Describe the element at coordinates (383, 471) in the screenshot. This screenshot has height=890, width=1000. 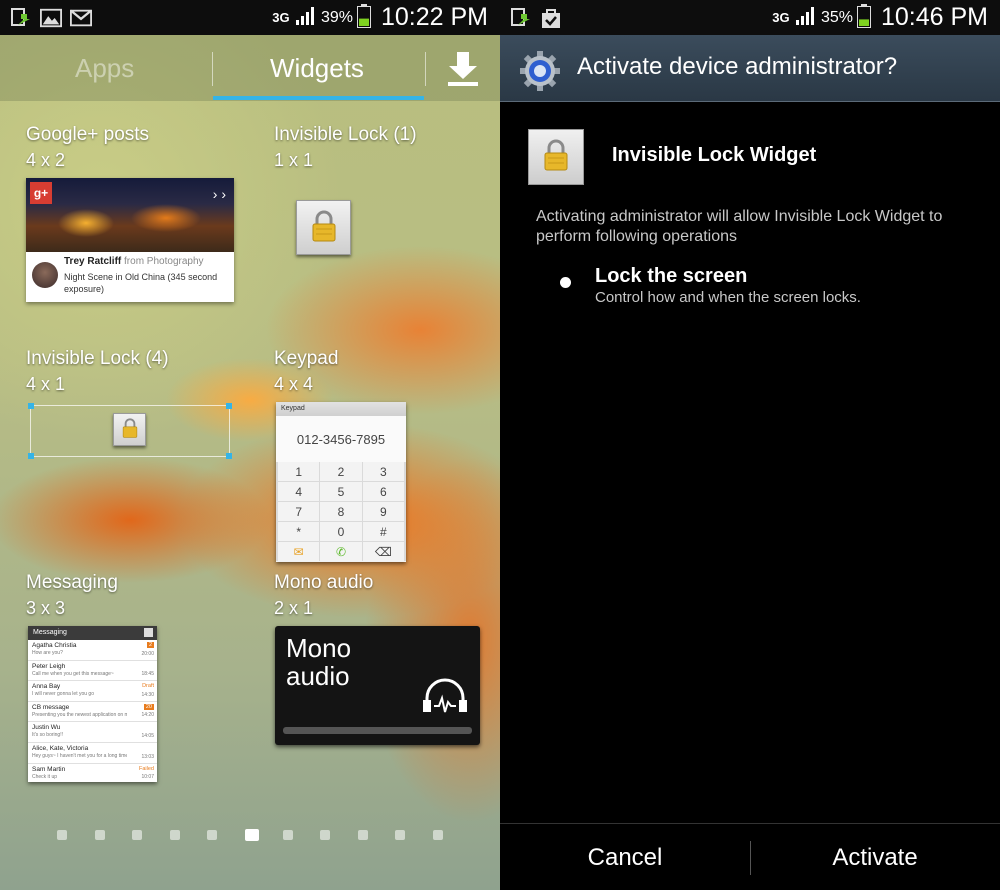
I see `keypad-key: 3` at that location.